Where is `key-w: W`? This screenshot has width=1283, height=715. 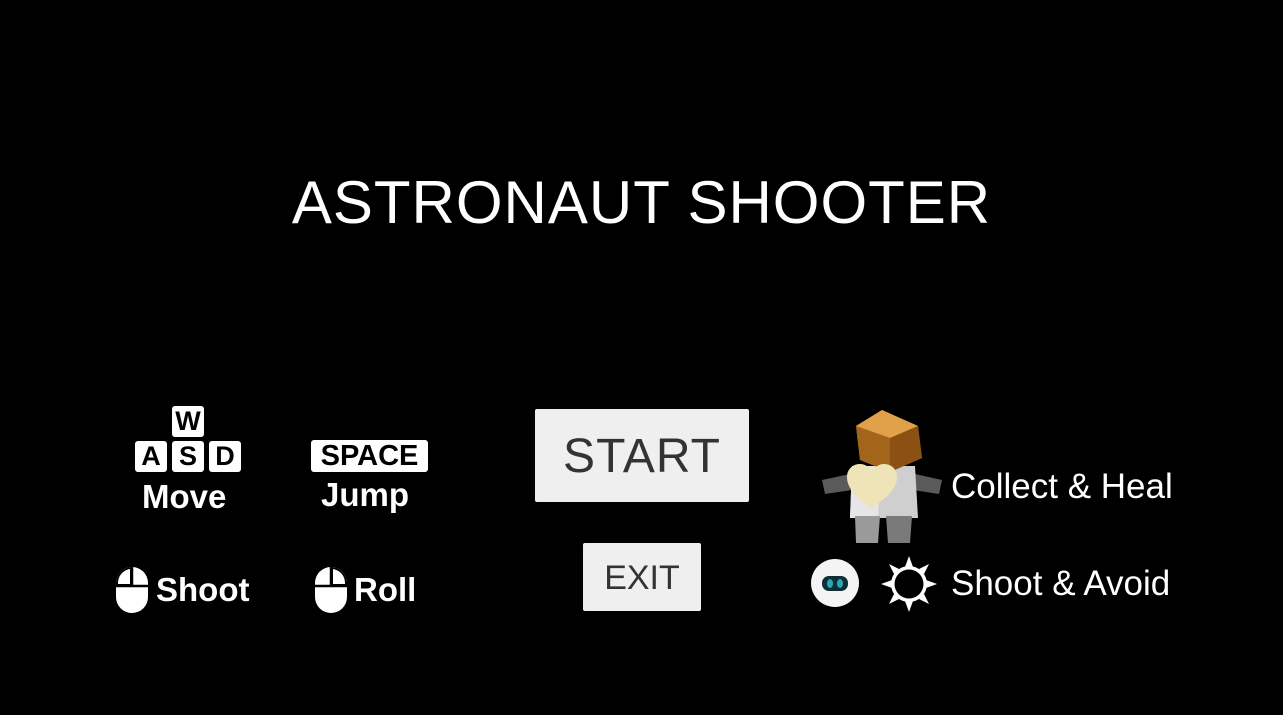
key-w: W is located at coordinates (188, 421).